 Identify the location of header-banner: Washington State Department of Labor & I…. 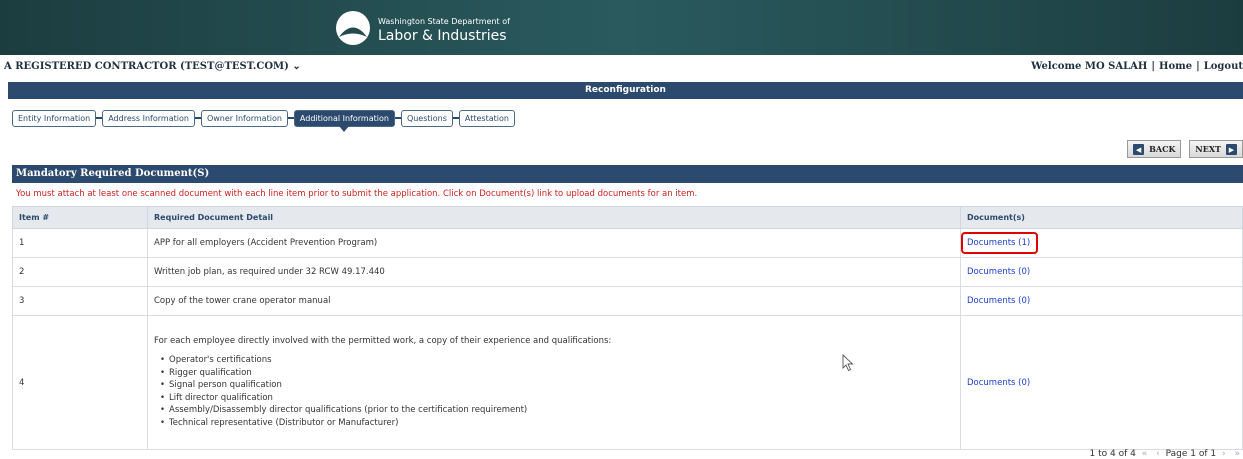
(621, 27).